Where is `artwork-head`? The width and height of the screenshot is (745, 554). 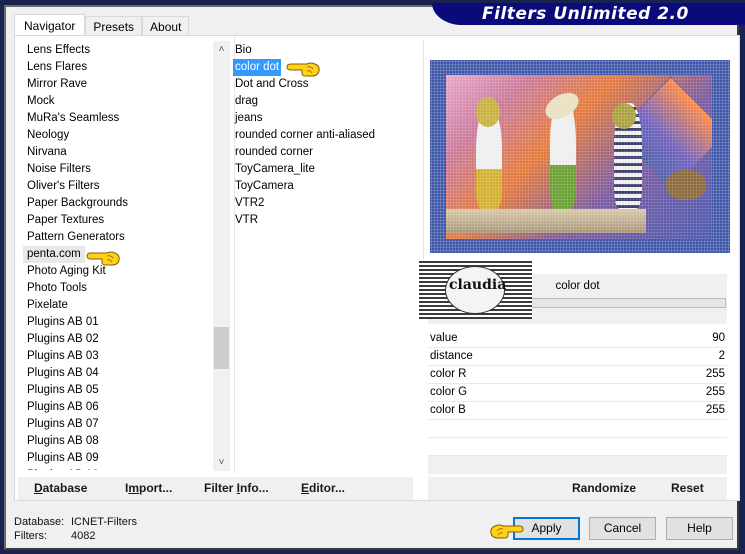 artwork-head is located at coordinates (624, 116).